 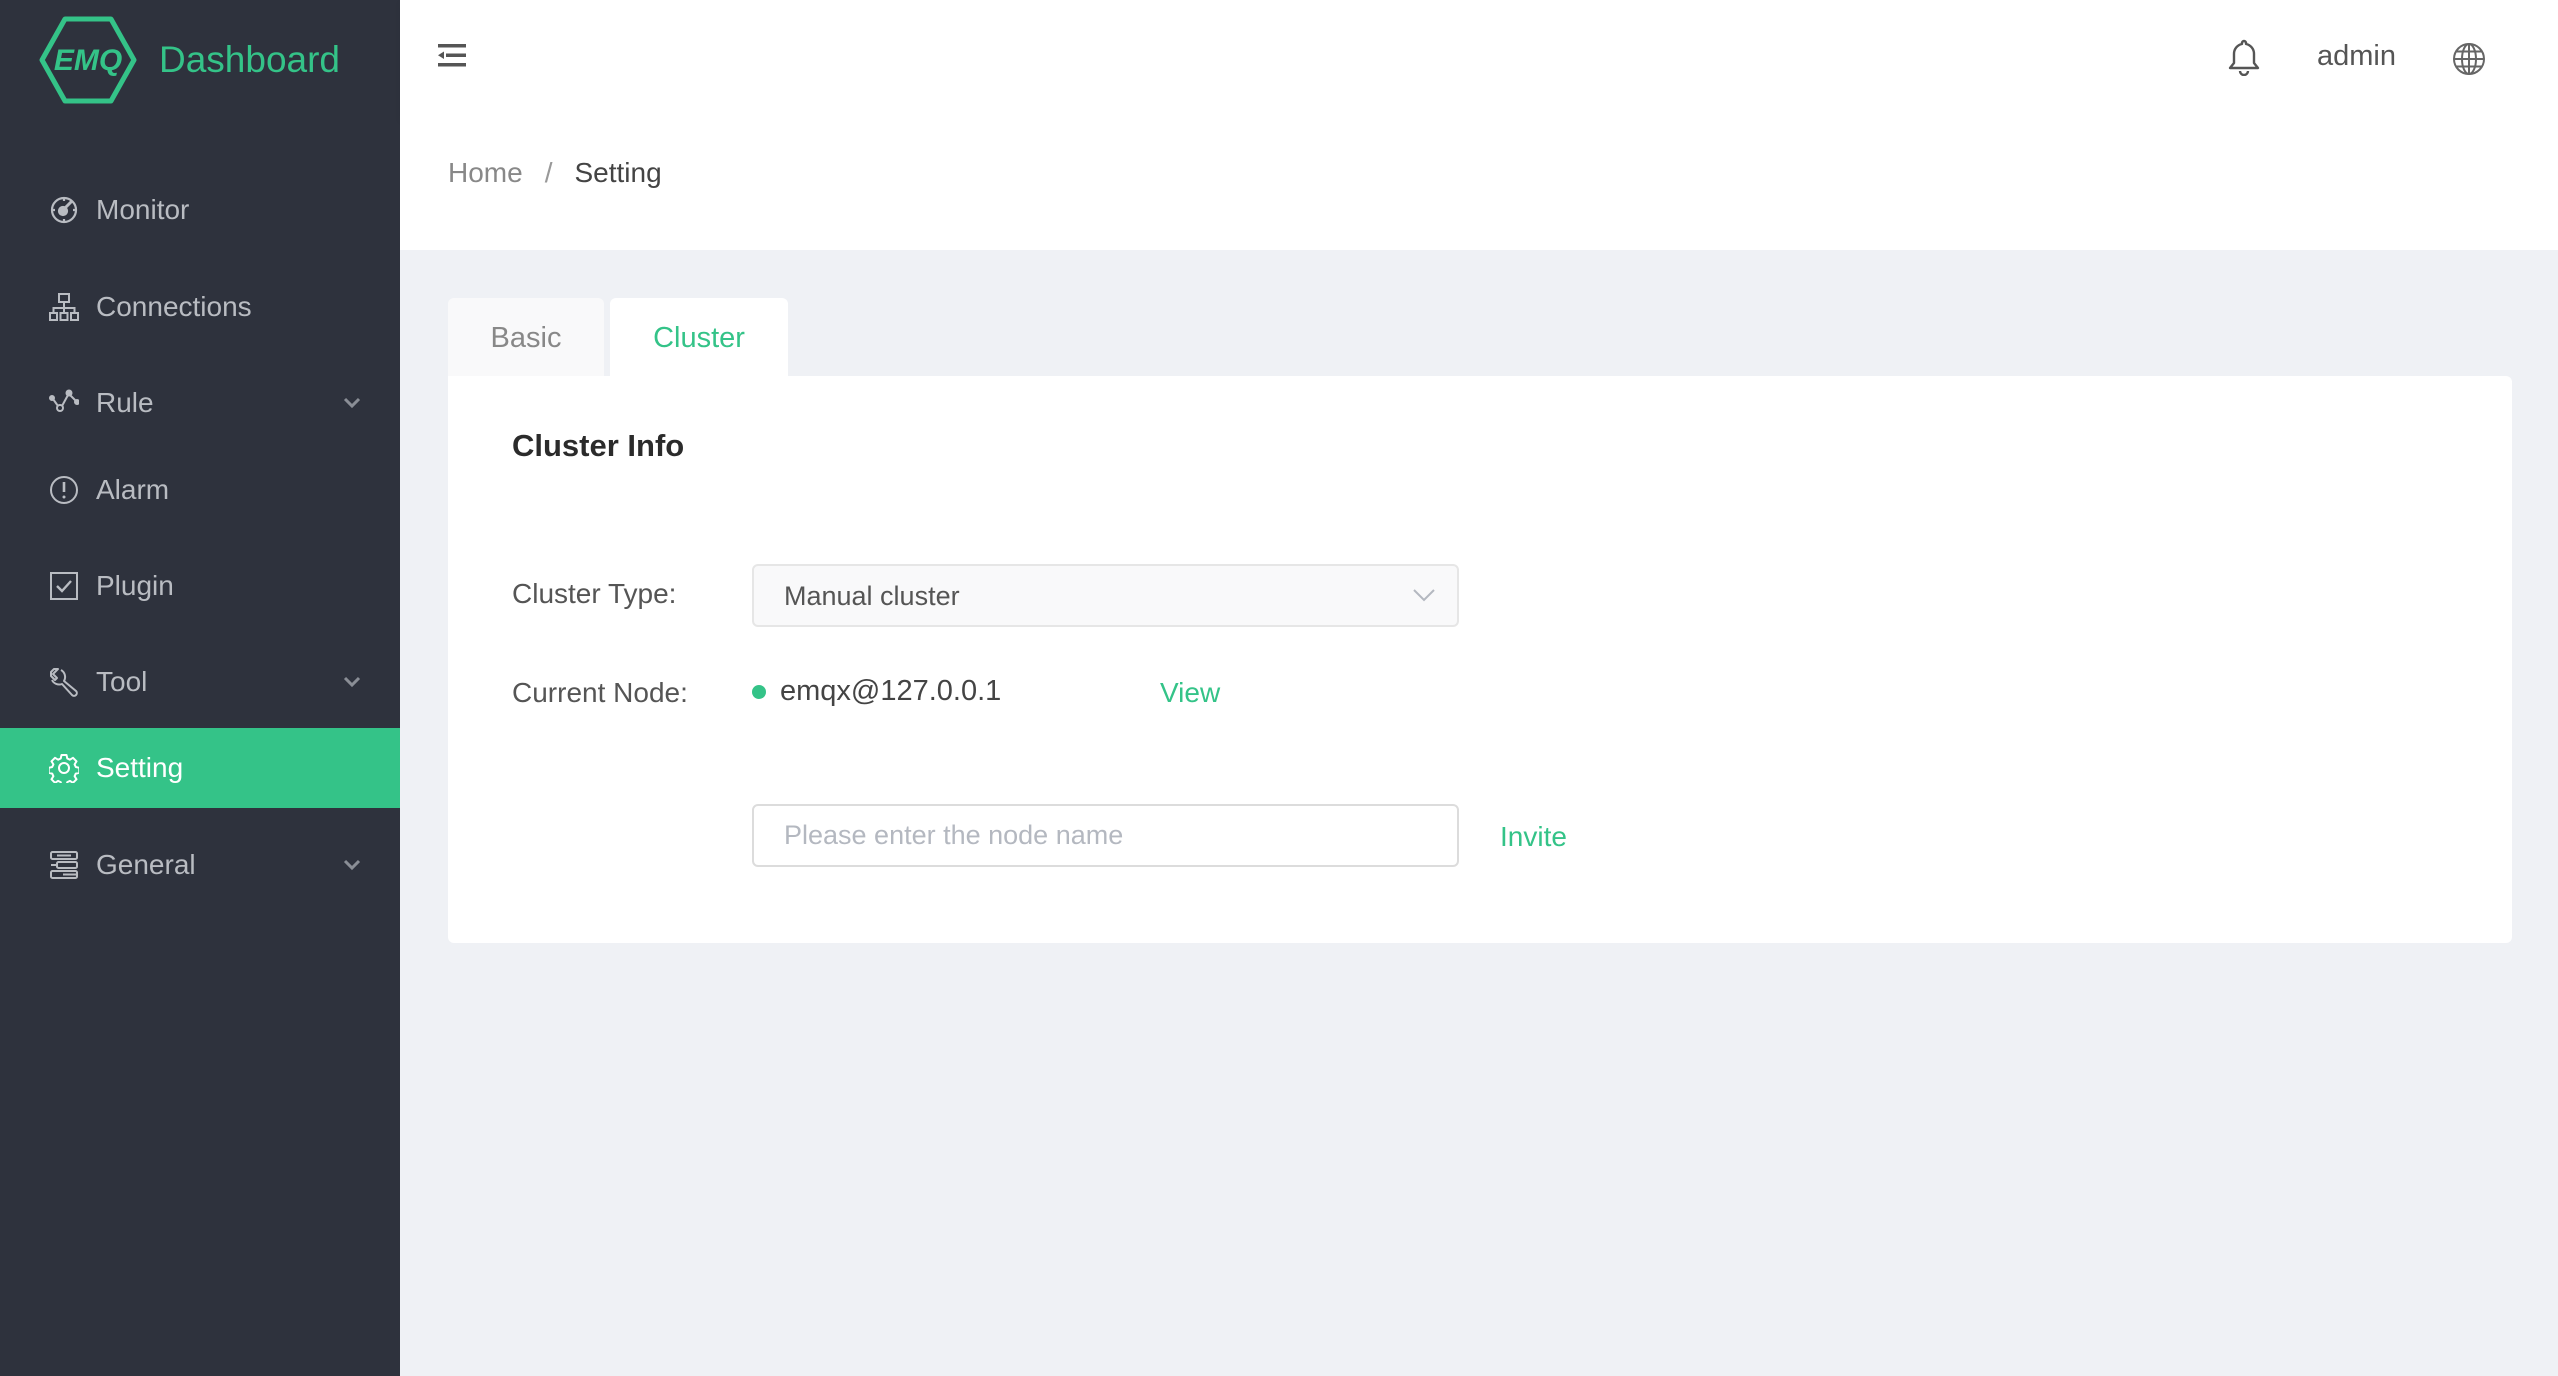 I want to click on cluster-type-value: Manual cluster, so click(x=872, y=596).